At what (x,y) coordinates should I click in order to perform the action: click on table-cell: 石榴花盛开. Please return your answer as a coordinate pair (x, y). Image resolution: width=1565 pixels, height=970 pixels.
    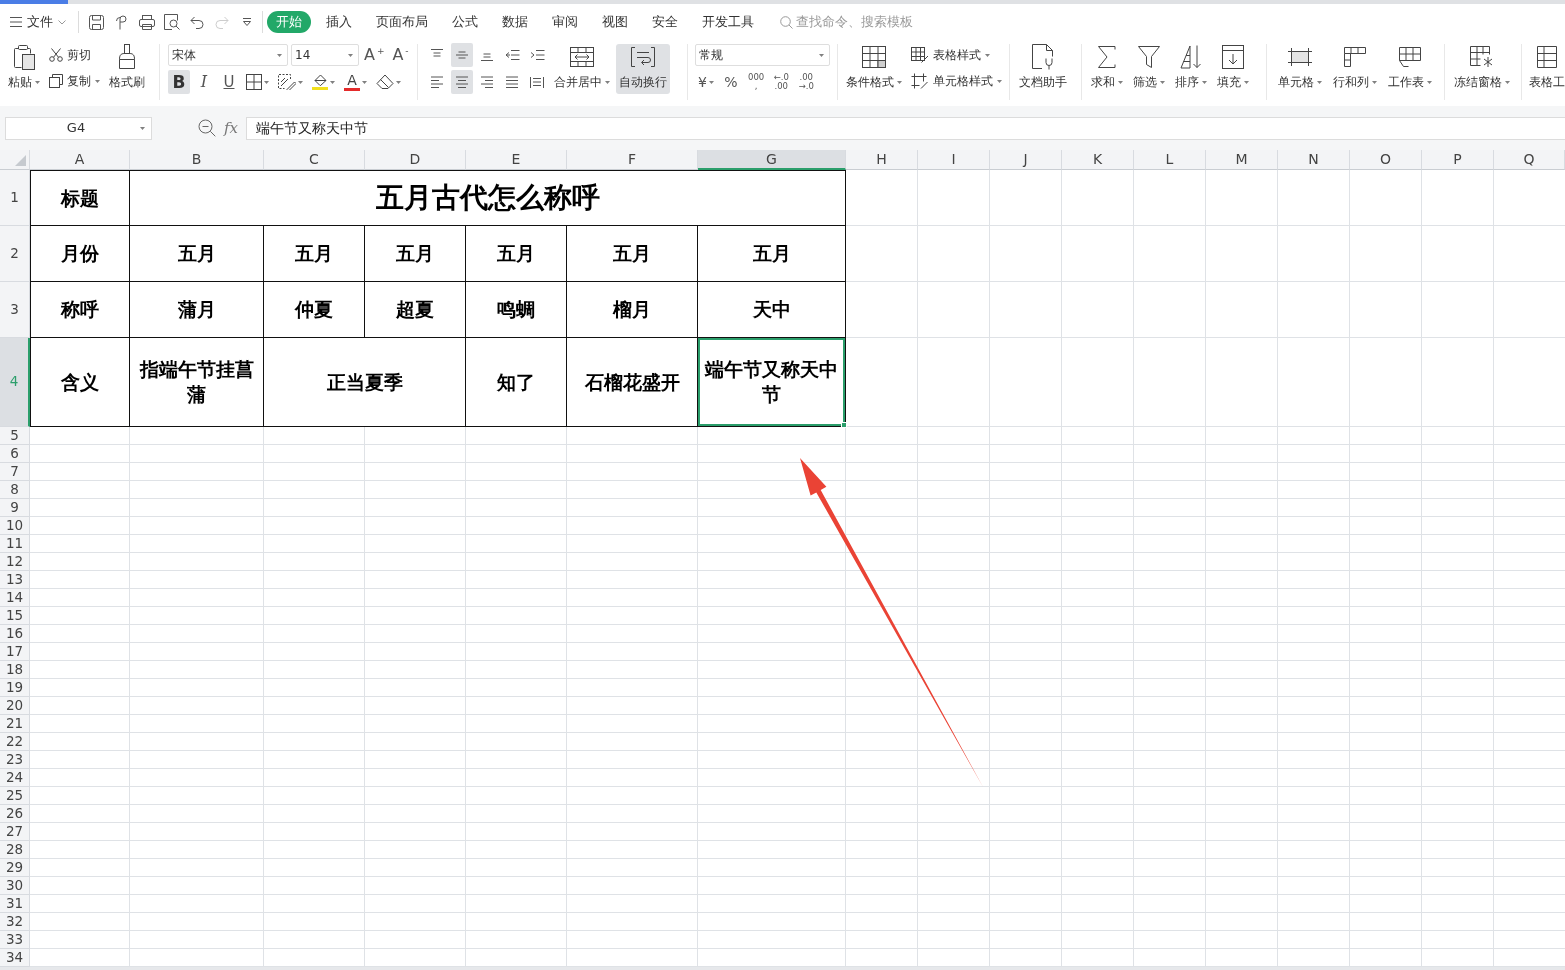
    Looking at the image, I should click on (632, 382).